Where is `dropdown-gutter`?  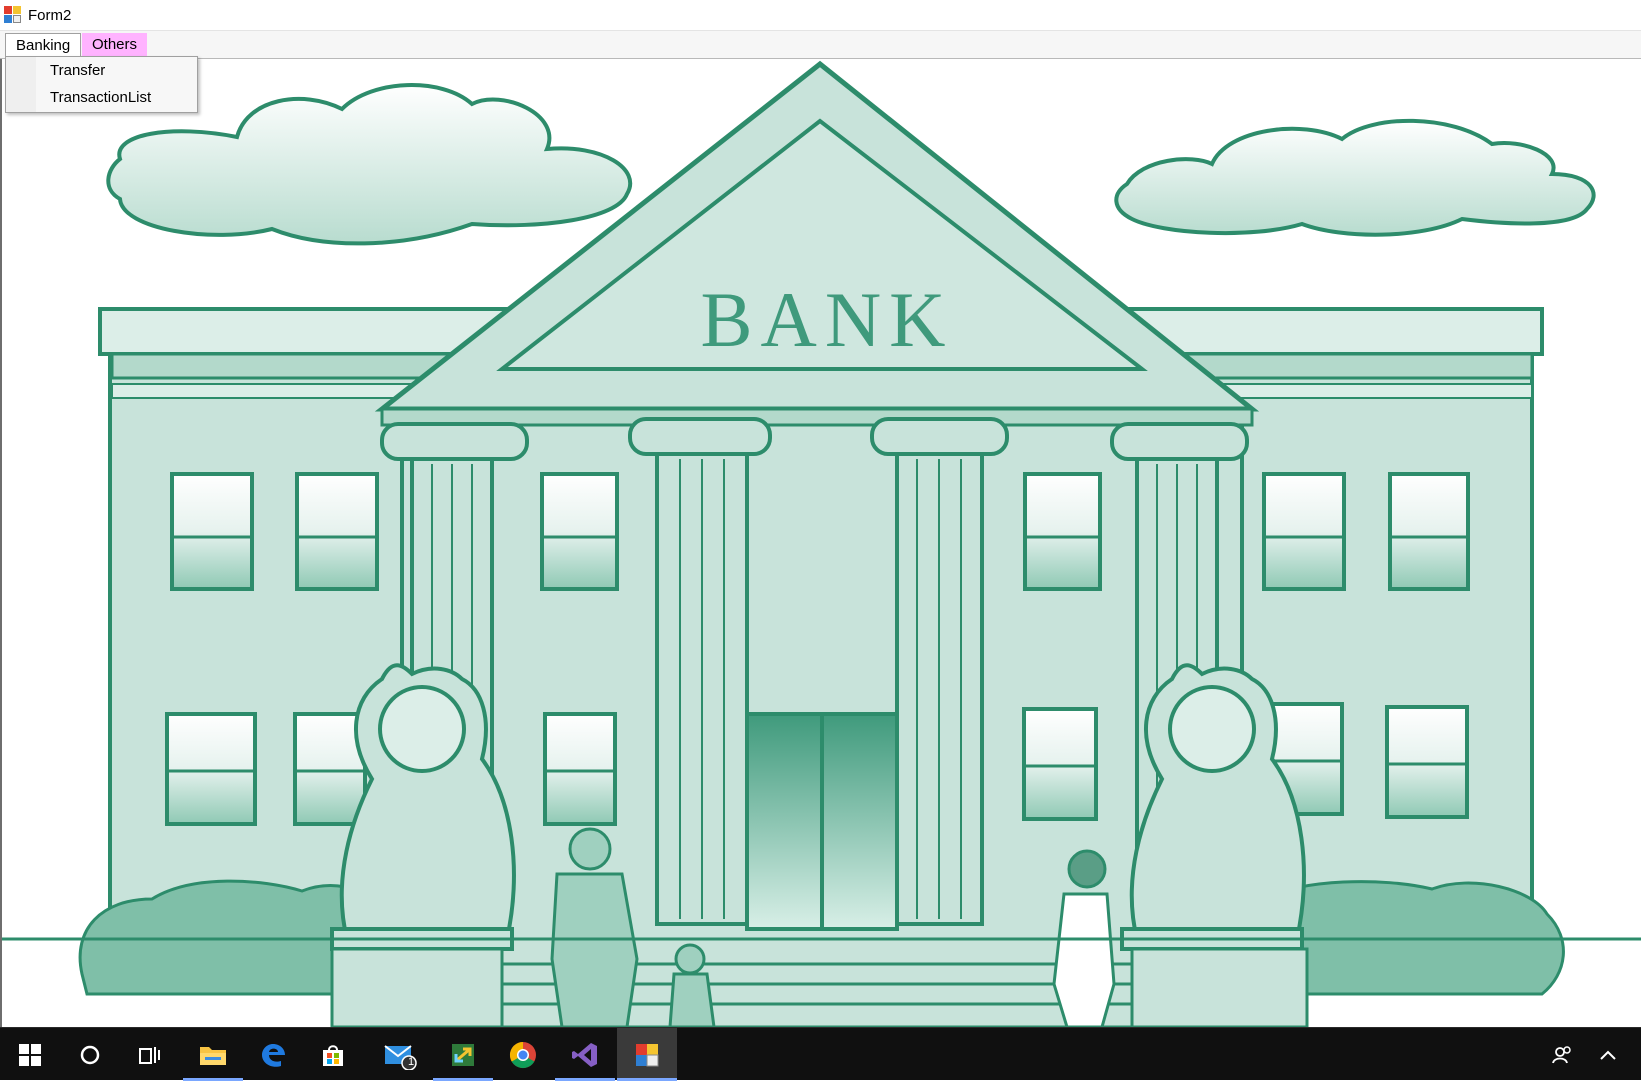
dropdown-gutter is located at coordinates (21, 84).